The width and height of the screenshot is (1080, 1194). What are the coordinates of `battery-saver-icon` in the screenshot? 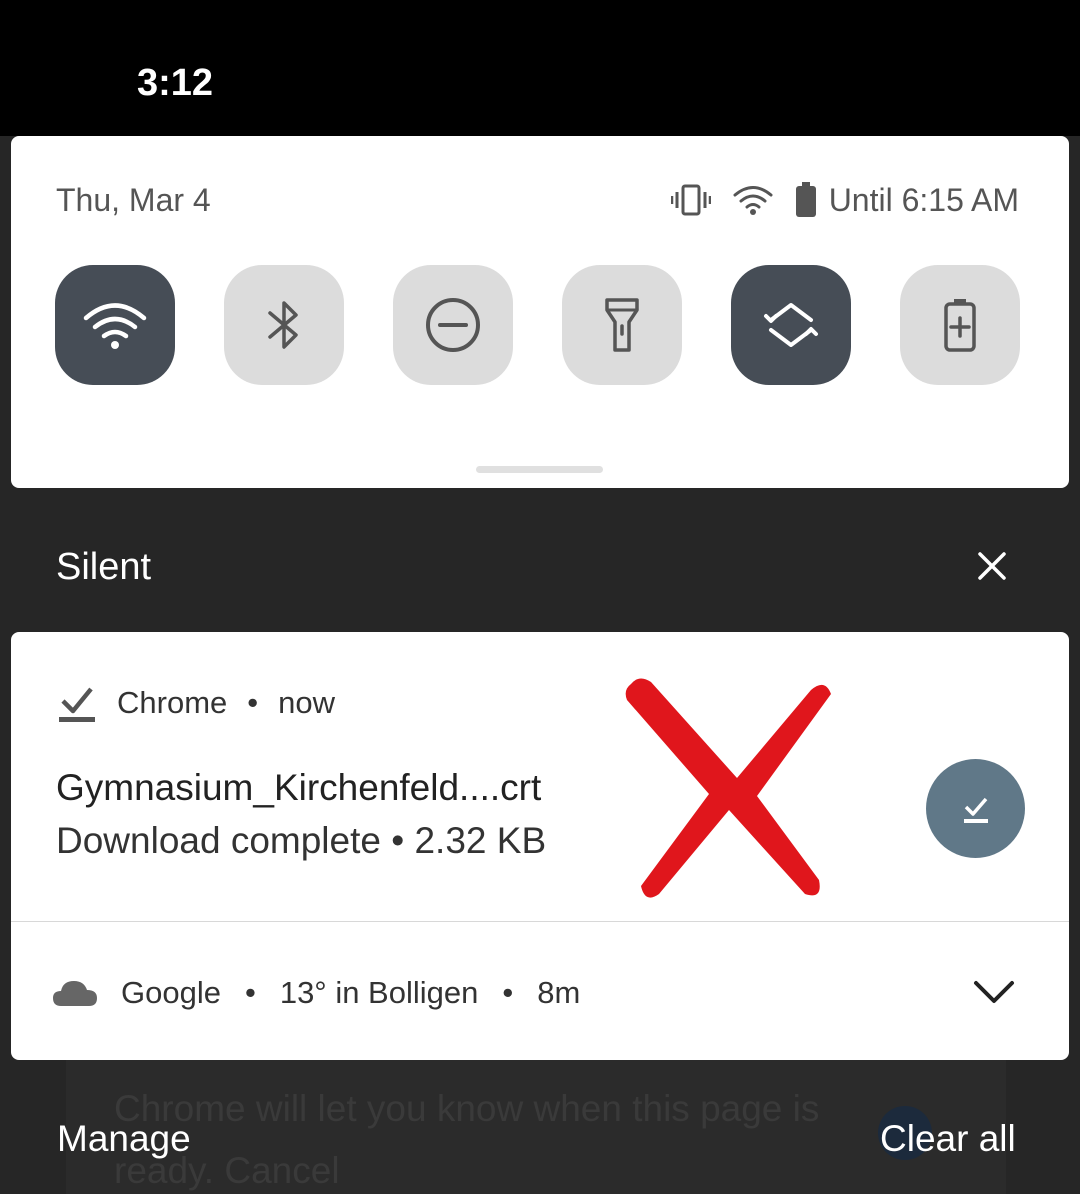 It's located at (960, 325).